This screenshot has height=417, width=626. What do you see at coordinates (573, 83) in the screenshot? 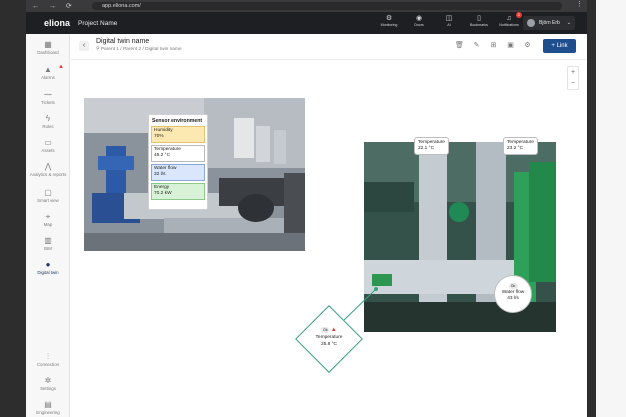
I see `zoom-out-button: −` at bounding box center [573, 83].